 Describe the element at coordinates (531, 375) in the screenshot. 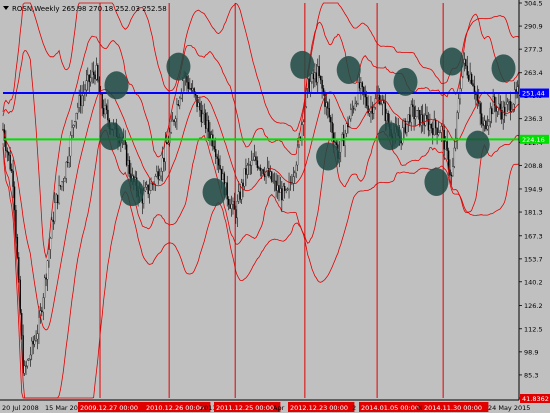

I see `y-tick-label: 85.3` at that location.